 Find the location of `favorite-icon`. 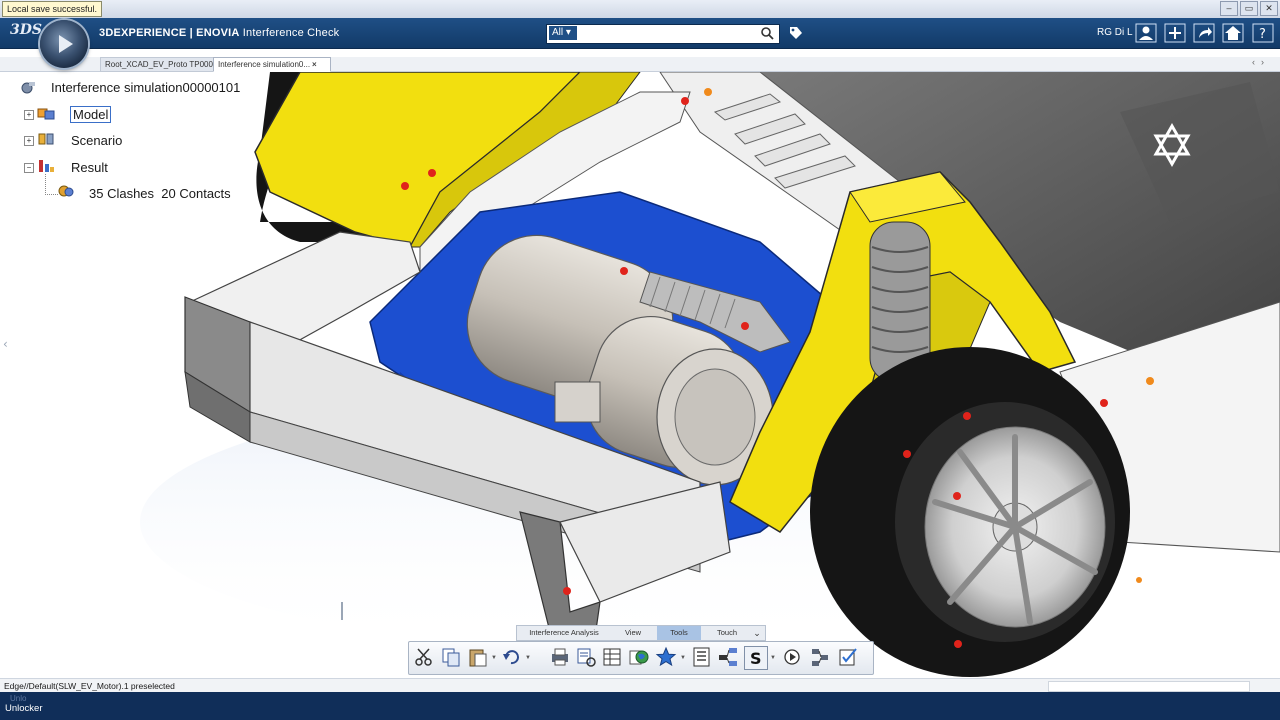

favorite-icon is located at coordinates (666, 657).